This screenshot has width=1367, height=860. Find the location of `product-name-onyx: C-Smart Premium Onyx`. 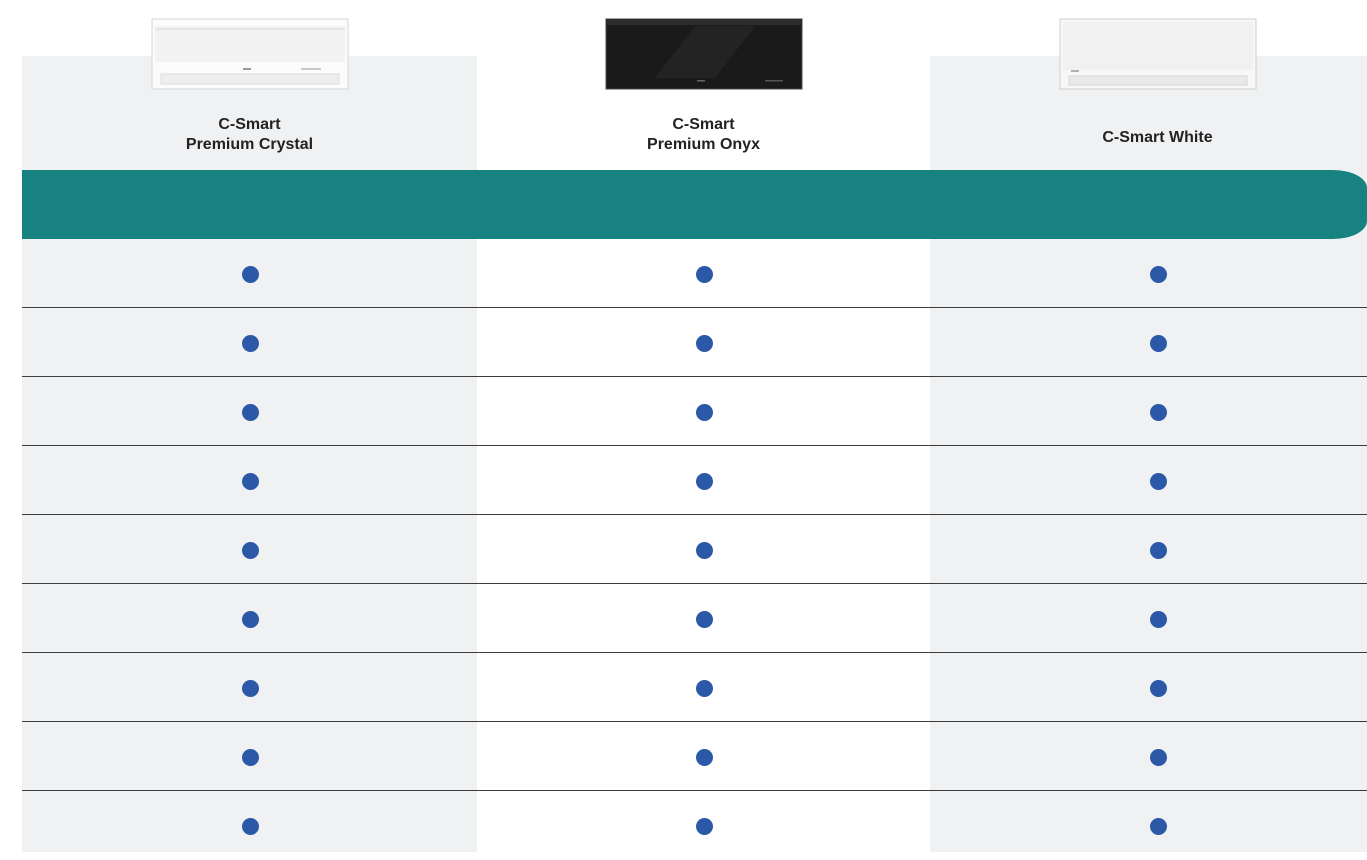

product-name-onyx: C-Smart Premium Onyx is located at coordinates (703, 135).